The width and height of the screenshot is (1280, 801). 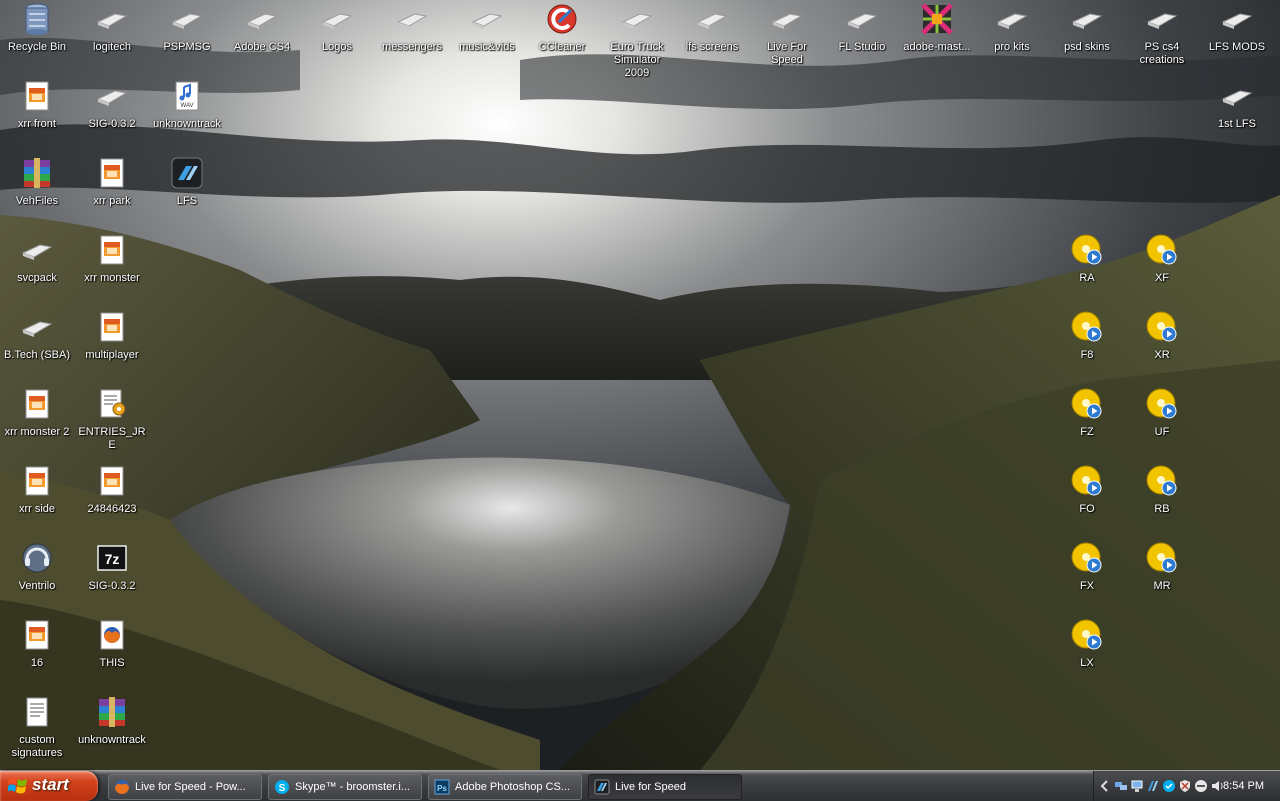 I want to click on desktop-icon-24846423: 24846423, so click(x=112, y=498).